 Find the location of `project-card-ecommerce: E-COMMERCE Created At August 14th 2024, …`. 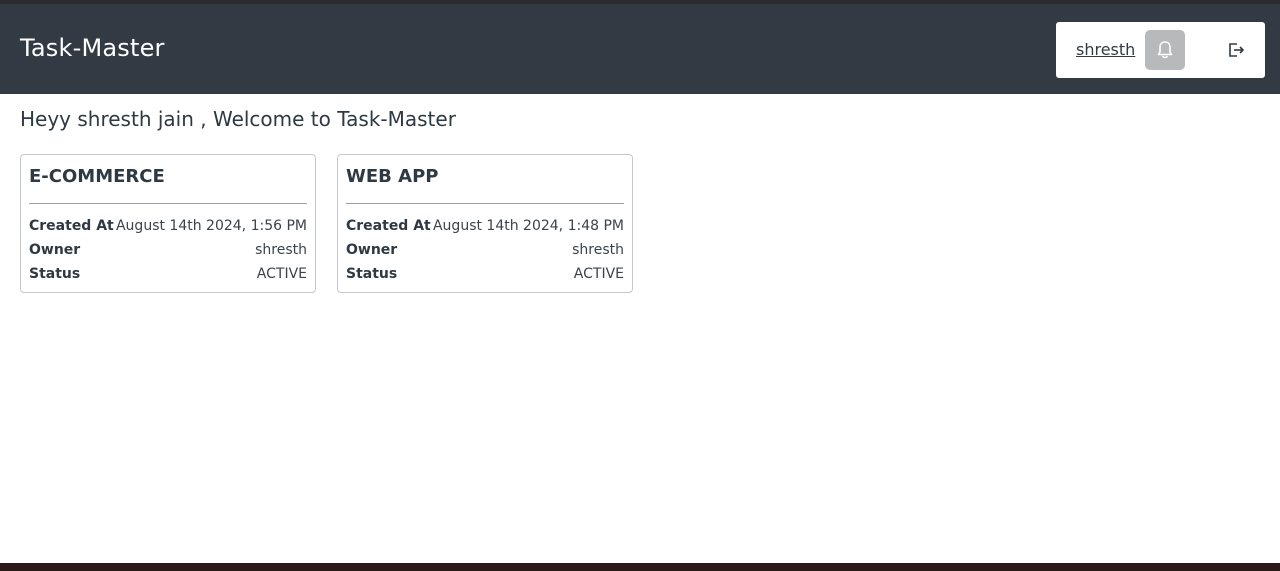

project-card-ecommerce: E-COMMERCE Created At August 14th 2024, … is located at coordinates (168, 223).